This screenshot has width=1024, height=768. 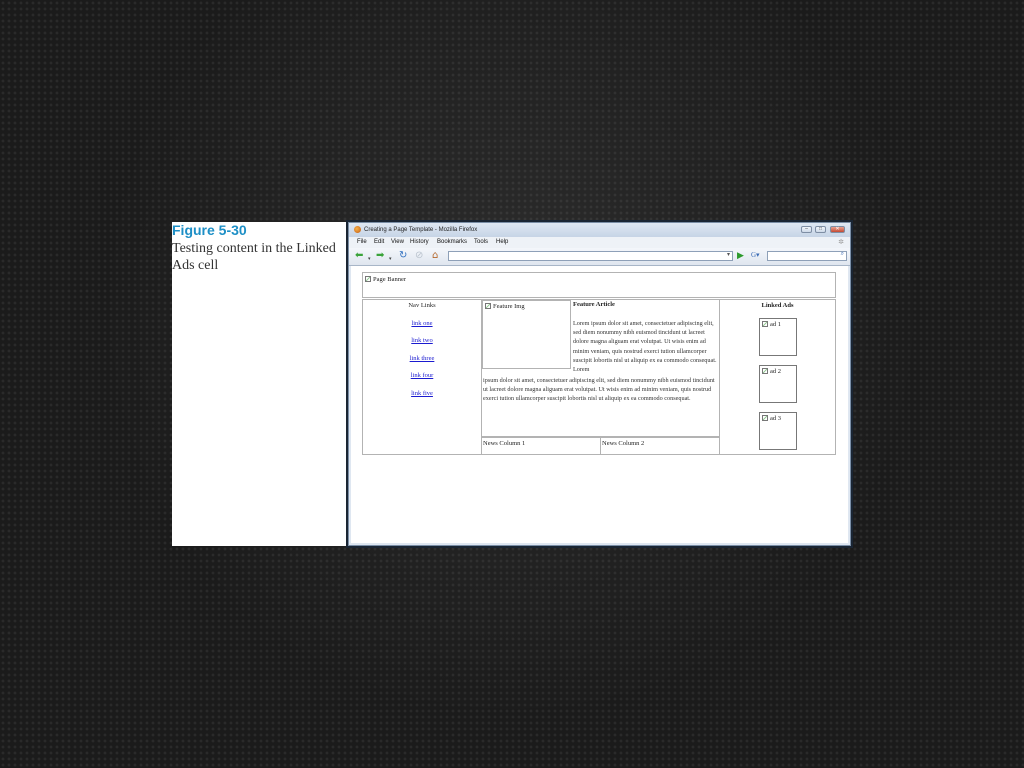 I want to click on maximize-button: □, so click(x=820, y=229).